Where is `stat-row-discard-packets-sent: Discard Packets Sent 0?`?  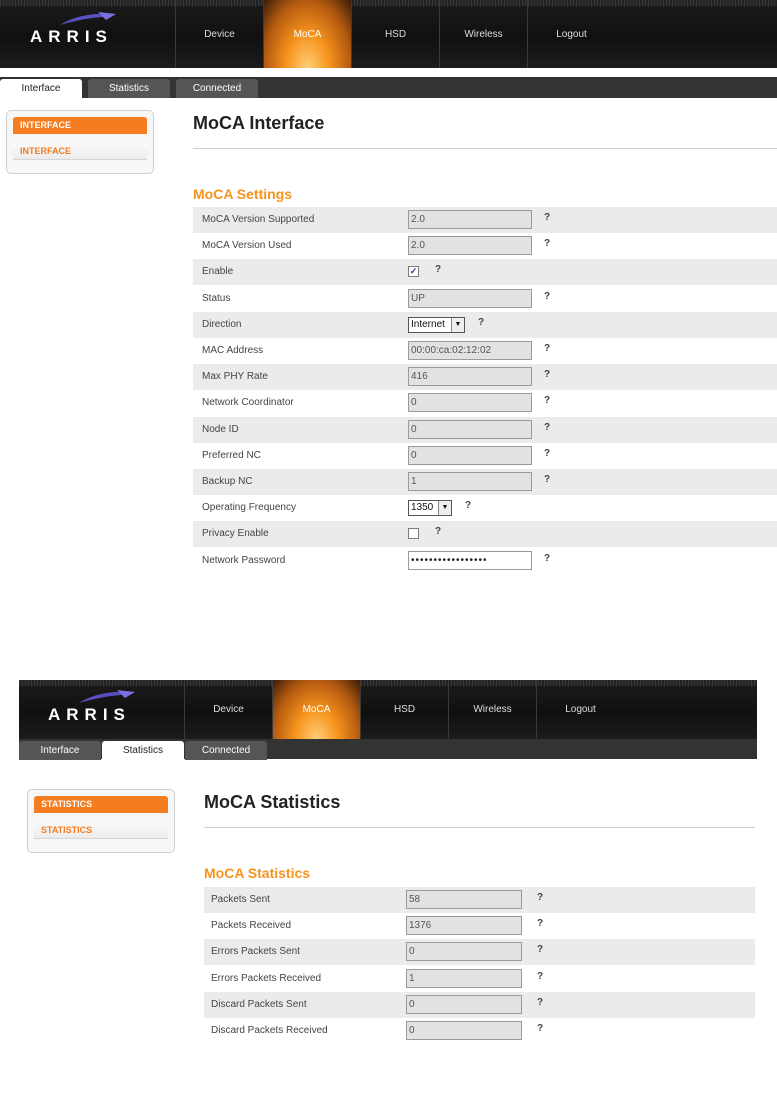
stat-row-discard-packets-sent: Discard Packets Sent 0? is located at coordinates (479, 1004).